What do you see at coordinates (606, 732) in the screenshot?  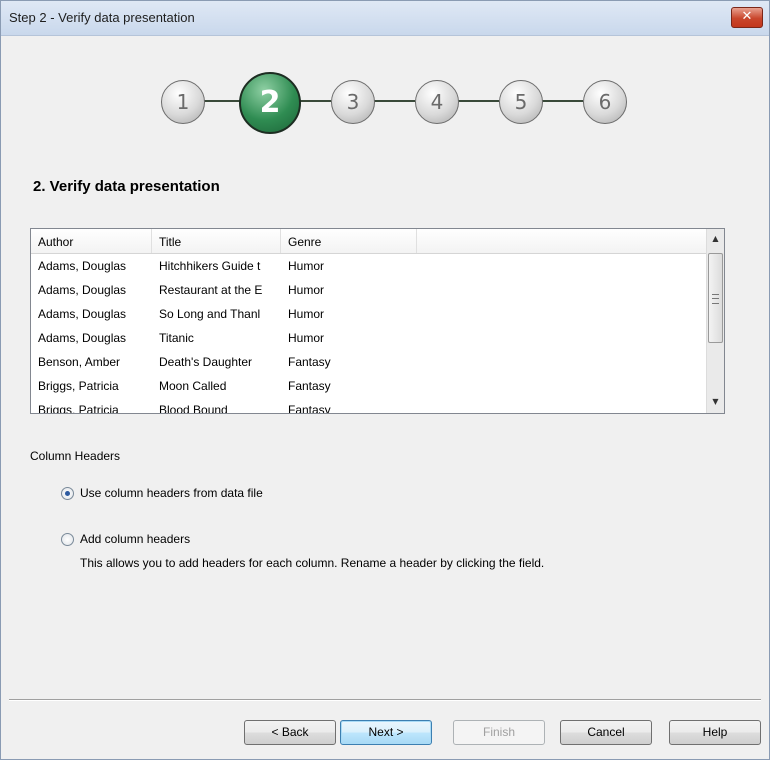 I see `cancel-button: Cancel` at bounding box center [606, 732].